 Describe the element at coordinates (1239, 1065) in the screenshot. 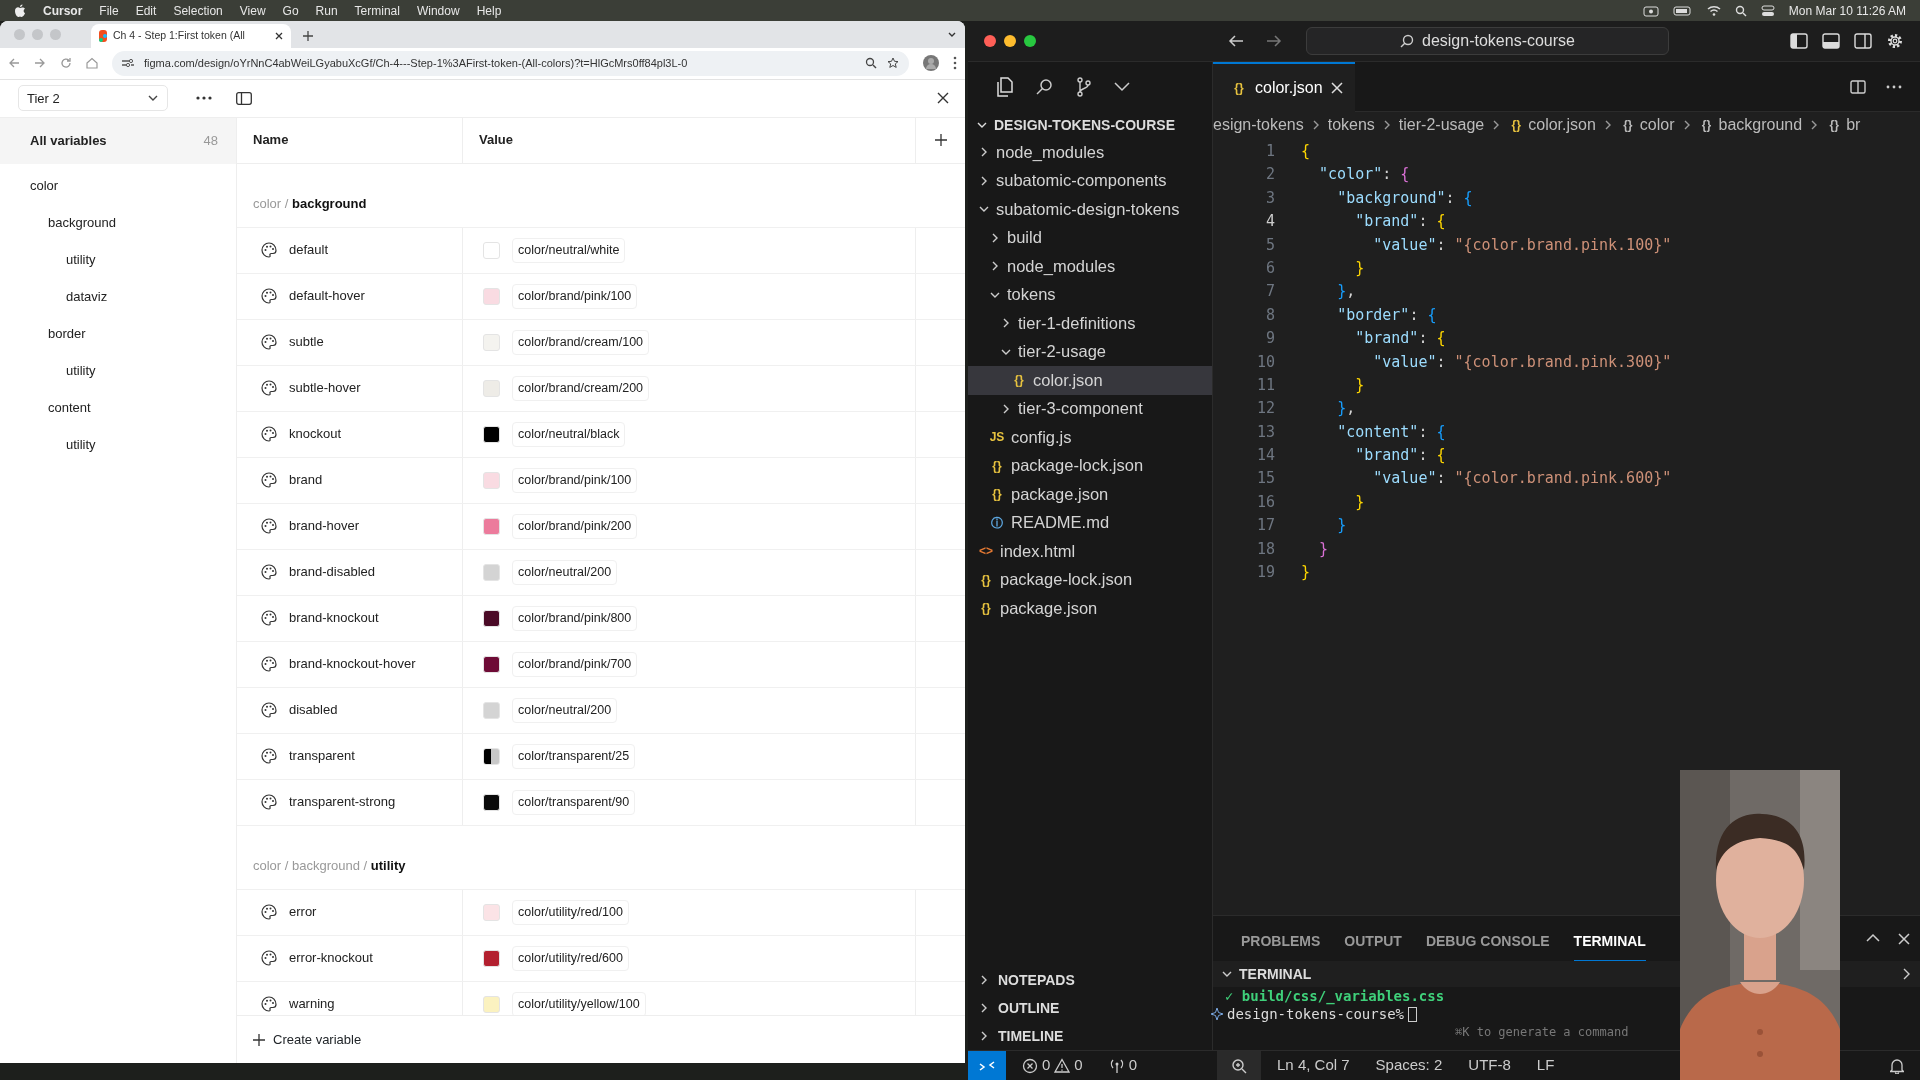

I see `zoom-button` at that location.